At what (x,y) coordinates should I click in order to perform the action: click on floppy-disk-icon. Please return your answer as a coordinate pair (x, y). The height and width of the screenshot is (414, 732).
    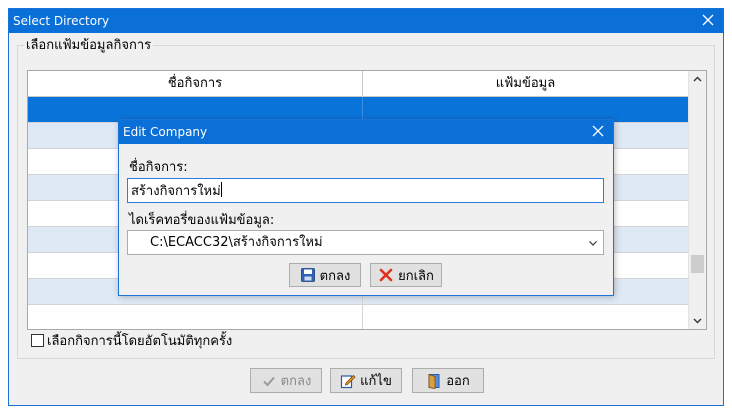
    Looking at the image, I should click on (307, 275).